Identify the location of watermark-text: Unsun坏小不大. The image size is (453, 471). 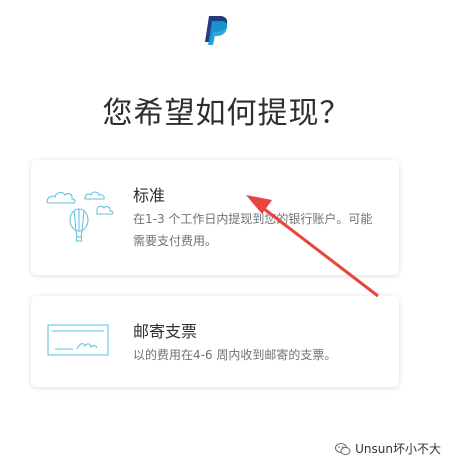
(398, 449).